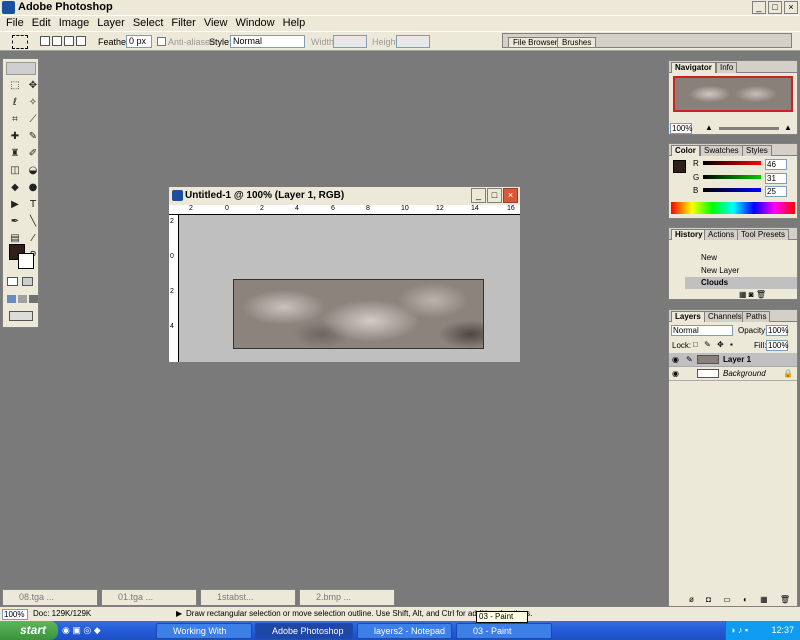  What do you see at coordinates (751, 294) in the screenshot?
I see `snapshot-icon: ◙` at bounding box center [751, 294].